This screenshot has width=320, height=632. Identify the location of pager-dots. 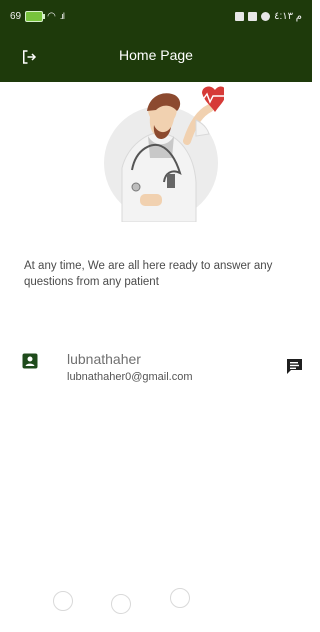
(156, 604).